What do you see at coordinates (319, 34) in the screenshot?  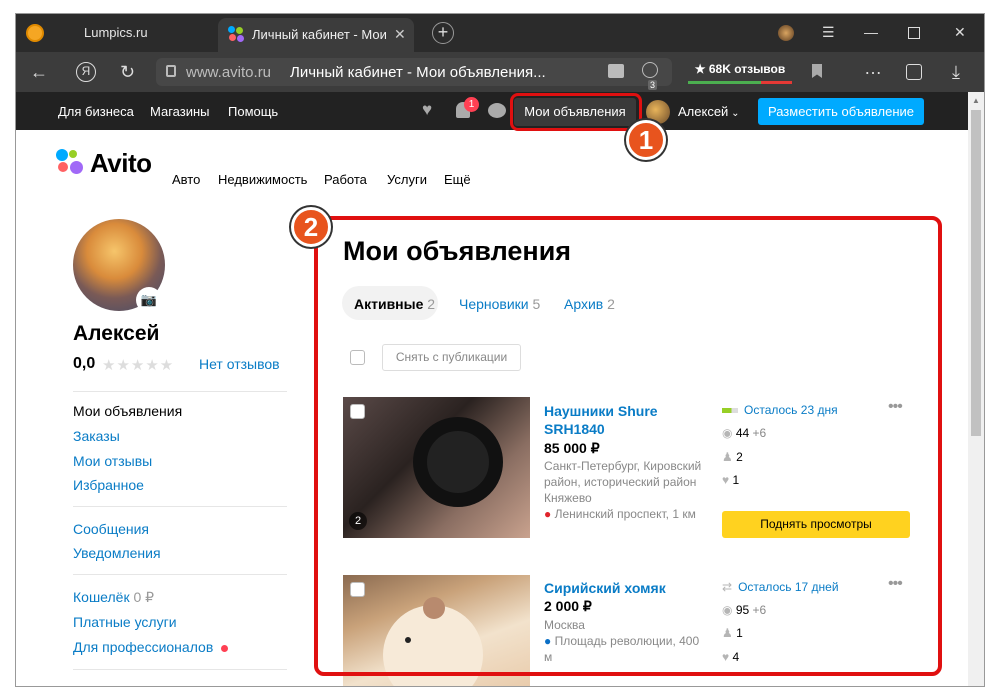 I see `tab-title: Личный кабинет - Мои` at bounding box center [319, 34].